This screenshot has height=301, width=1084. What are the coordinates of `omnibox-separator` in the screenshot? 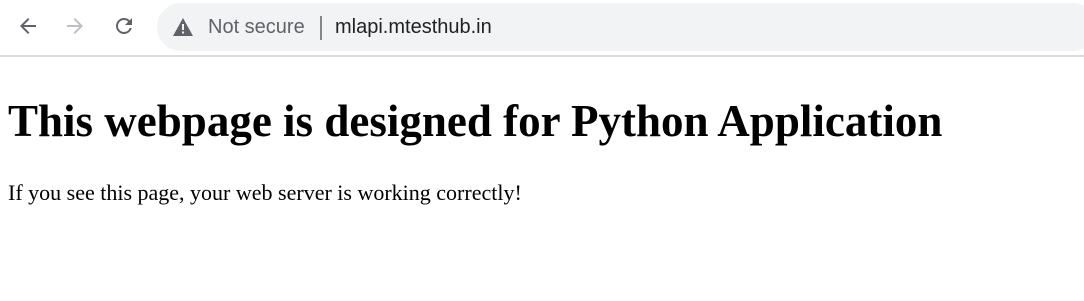 It's located at (321, 28).